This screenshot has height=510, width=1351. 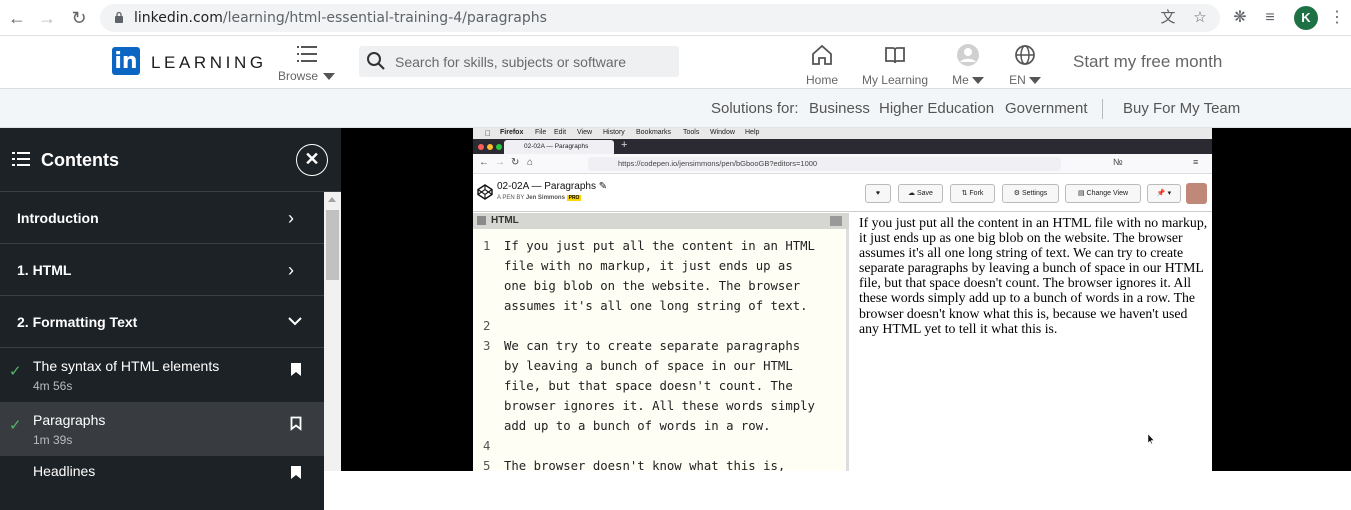 What do you see at coordinates (1102, 109) in the screenshot?
I see `divider` at bounding box center [1102, 109].